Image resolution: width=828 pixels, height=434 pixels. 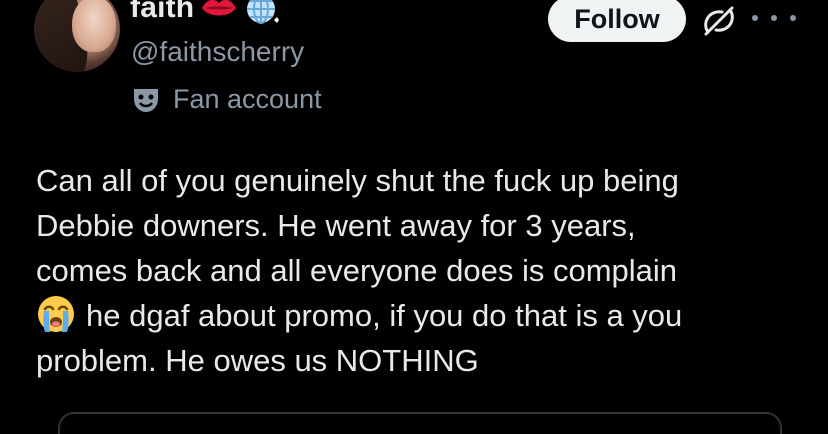 I want to click on avatar, so click(x=77, y=36).